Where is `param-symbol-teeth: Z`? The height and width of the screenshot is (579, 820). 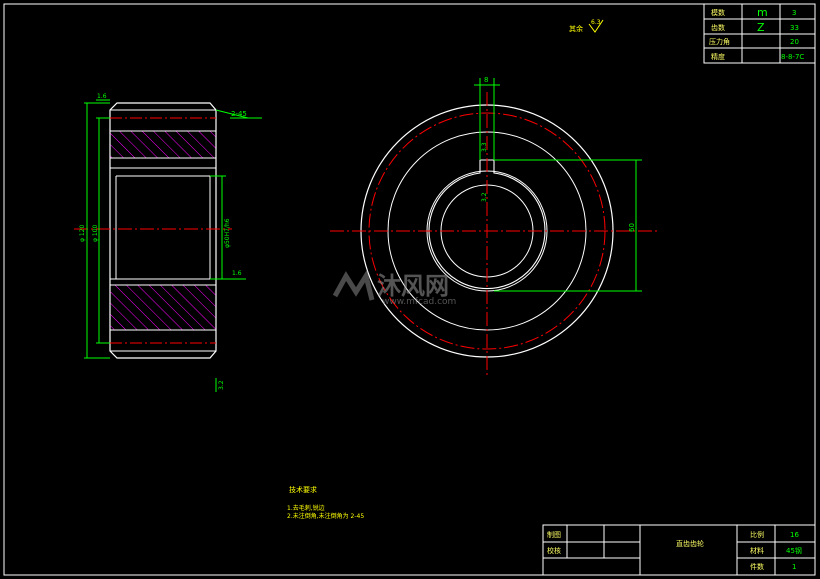
param-symbol-teeth: Z is located at coordinates (761, 27).